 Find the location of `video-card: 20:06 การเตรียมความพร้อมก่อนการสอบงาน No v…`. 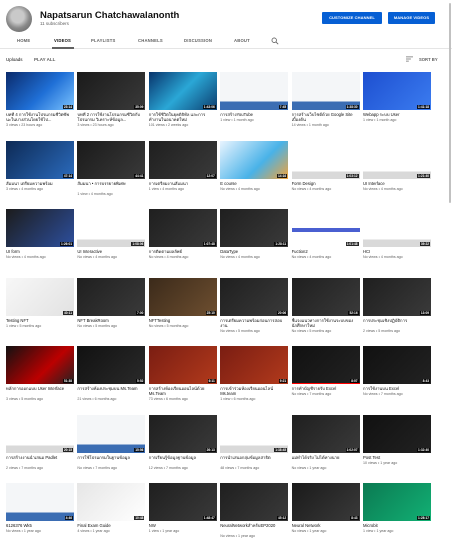

video-card: 20:06 การเตรียมความพร้อมก่อนการสอบงาน No v… is located at coordinates (254, 310).